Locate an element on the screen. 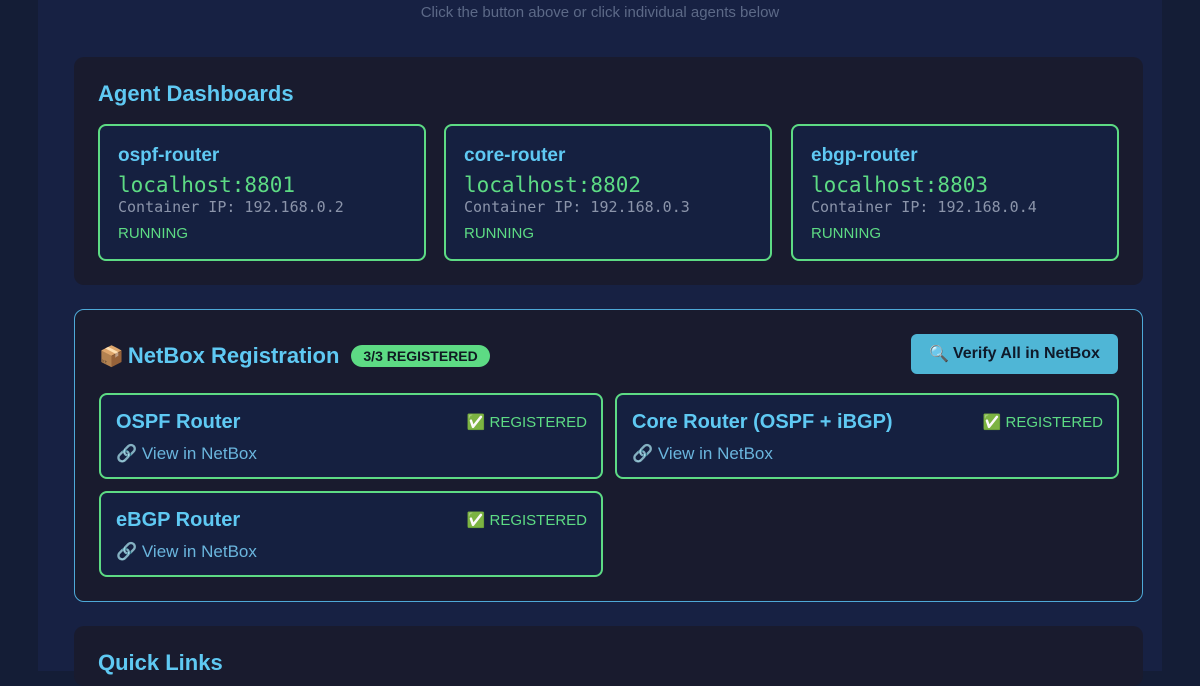 The height and width of the screenshot is (686, 1200). verify-all-button: 🔍 Verify All in NetBox is located at coordinates (1014, 354).